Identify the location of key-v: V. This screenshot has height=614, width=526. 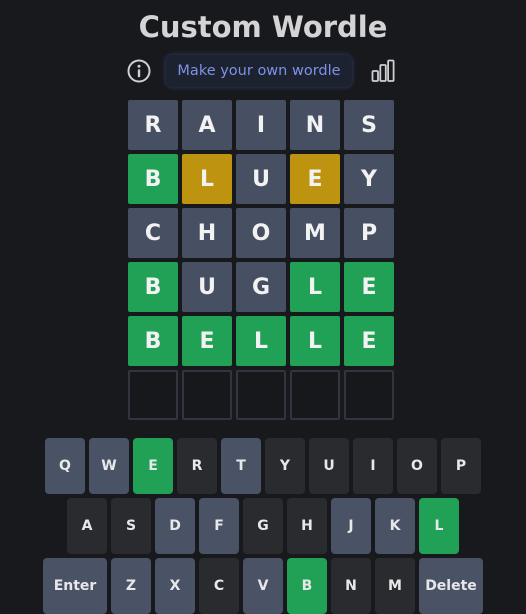
(263, 586).